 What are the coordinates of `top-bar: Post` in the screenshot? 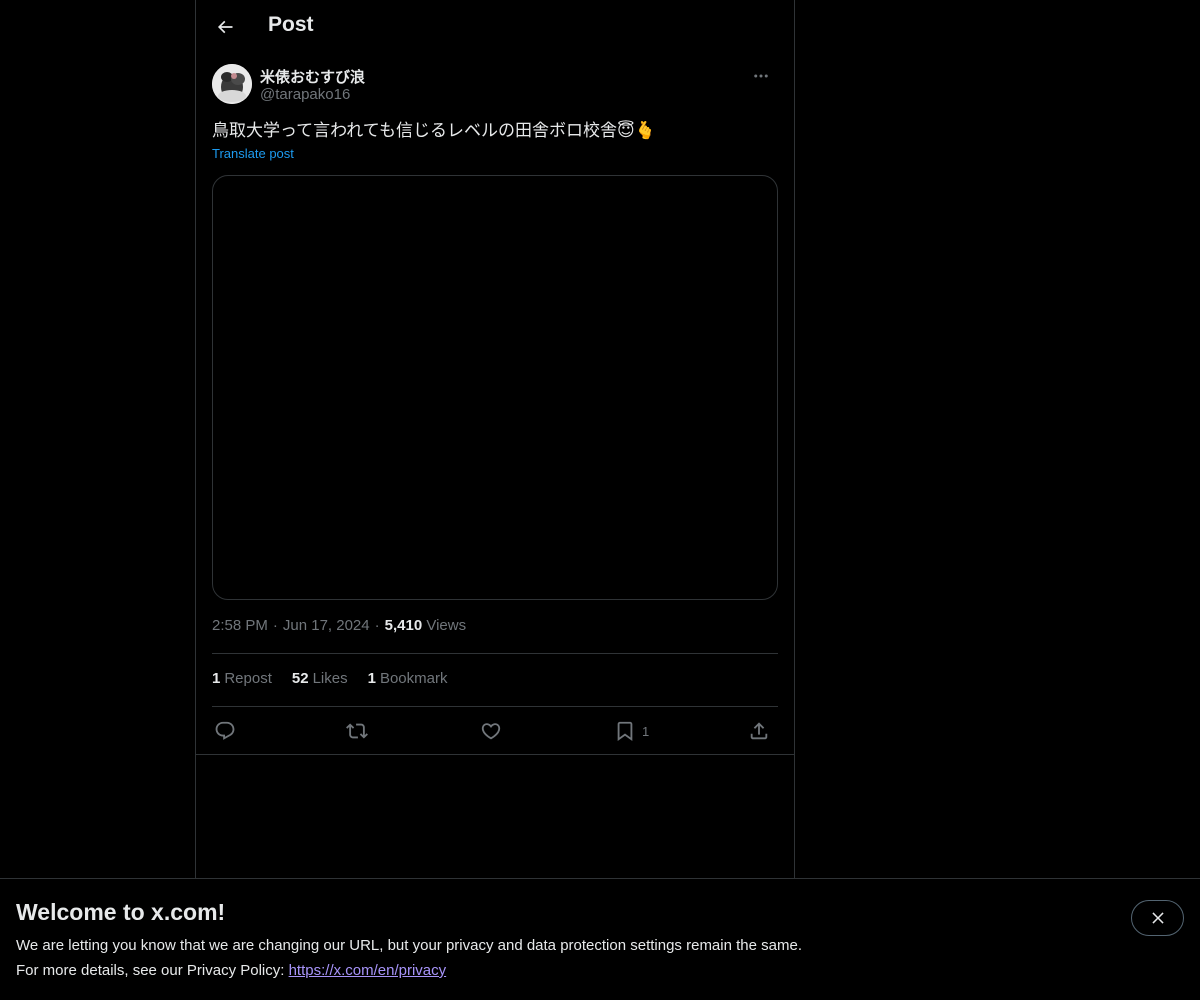 It's located at (495, 27).